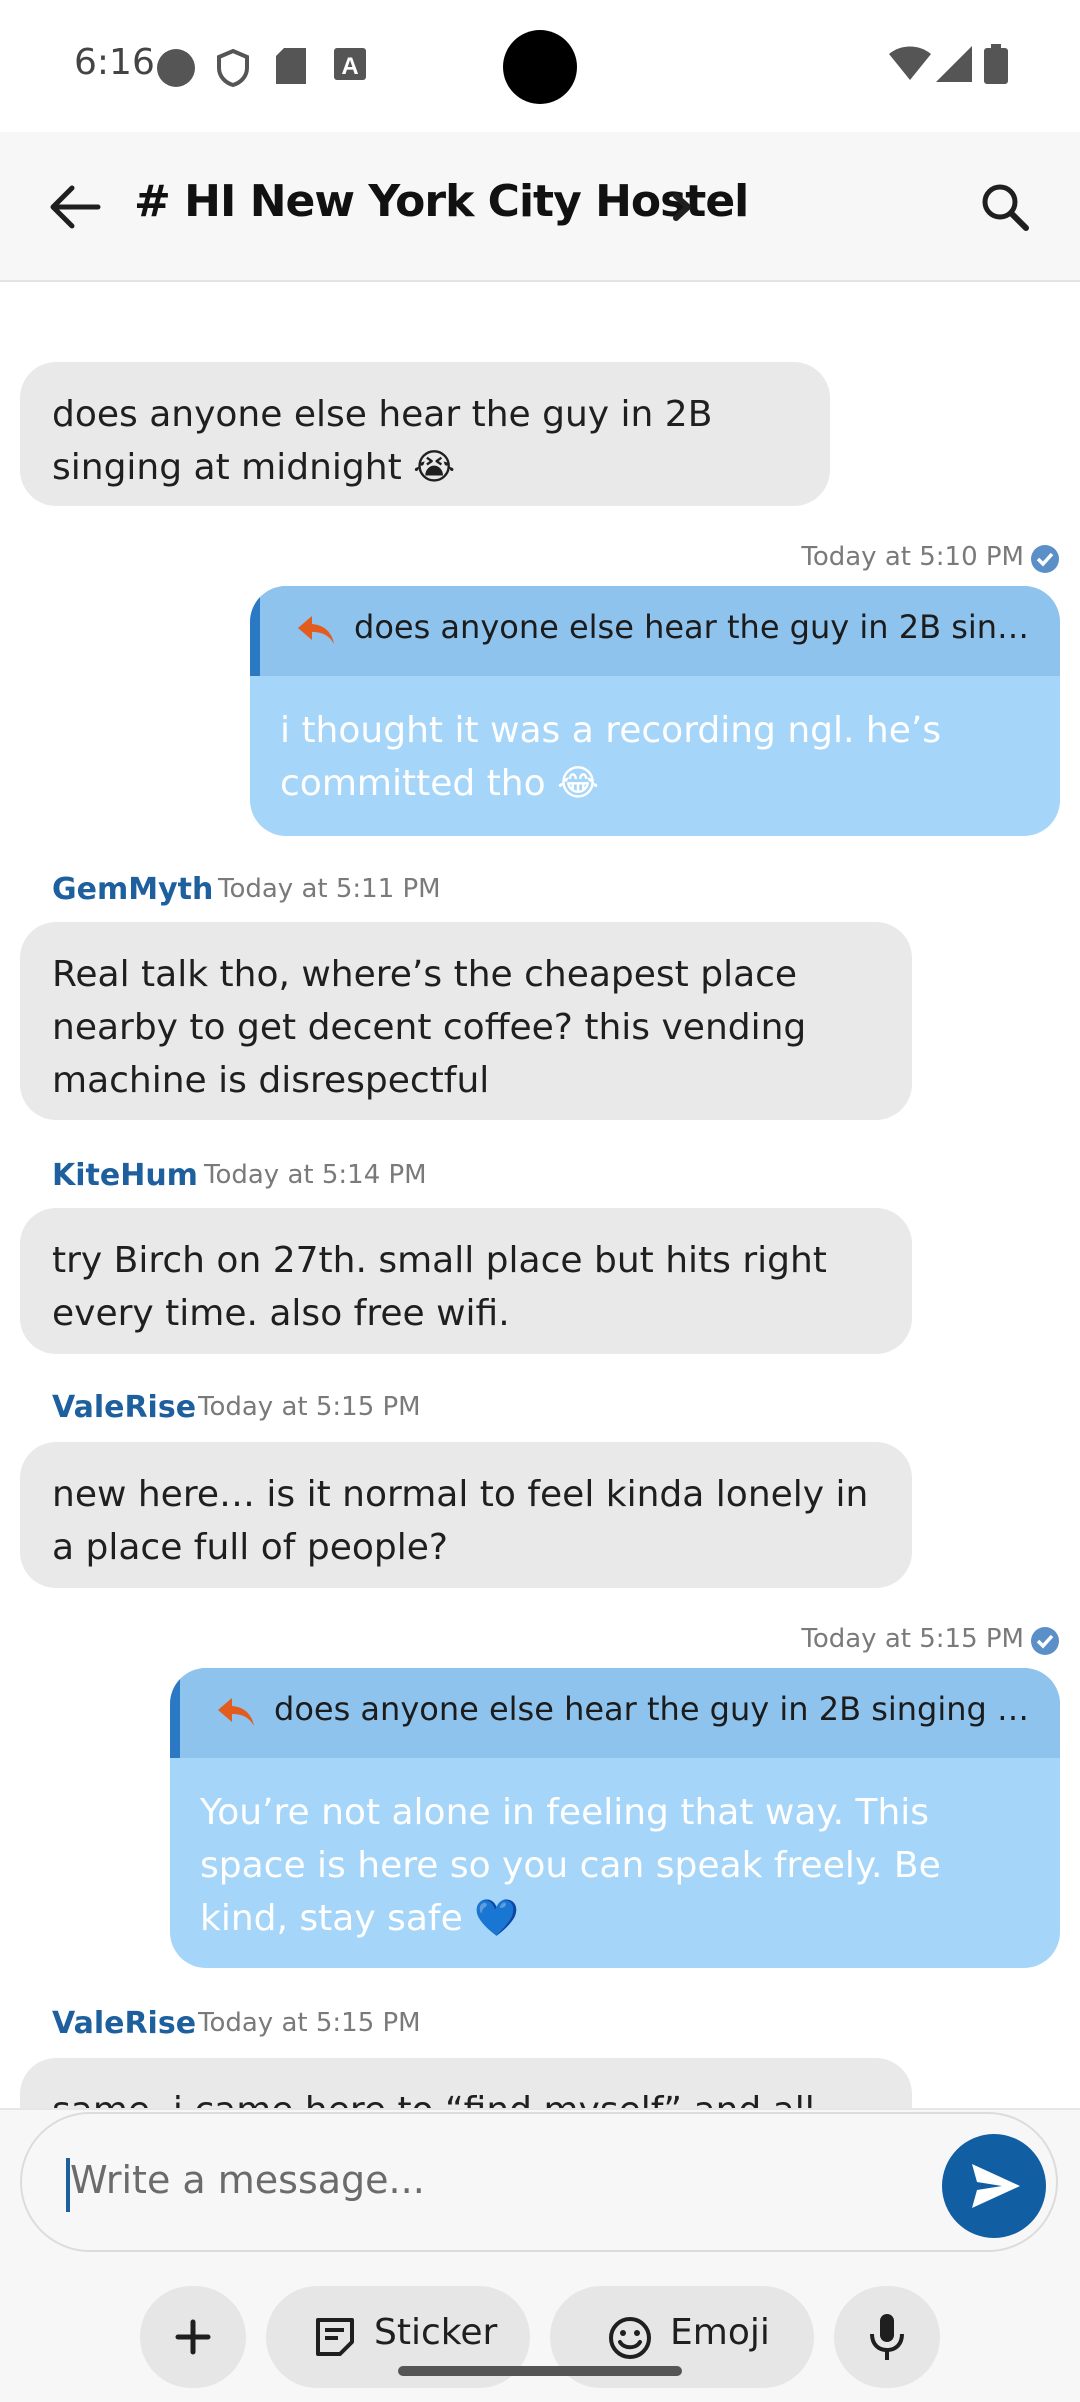  I want to click on plus-icon, so click(193, 2337).